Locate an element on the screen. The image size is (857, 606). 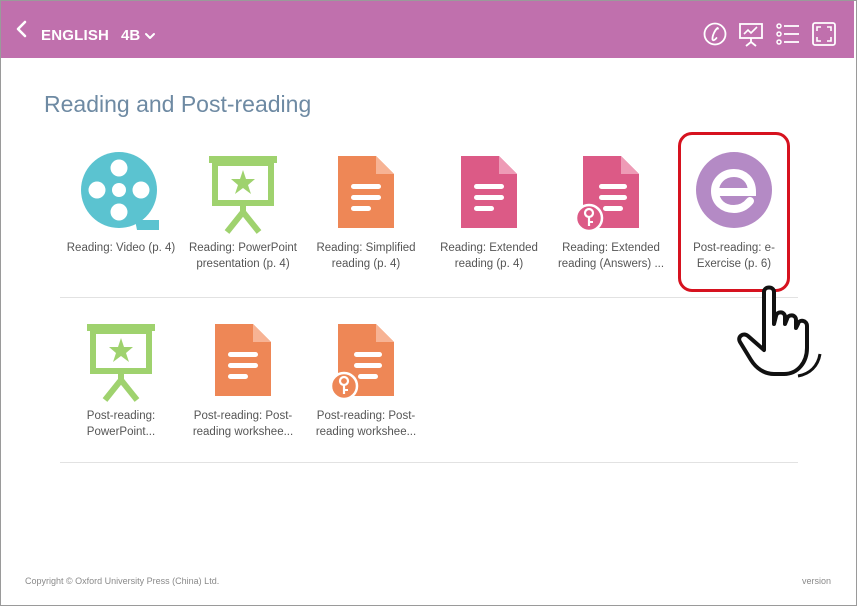
video-reel-icon is located at coordinates (120, 191).